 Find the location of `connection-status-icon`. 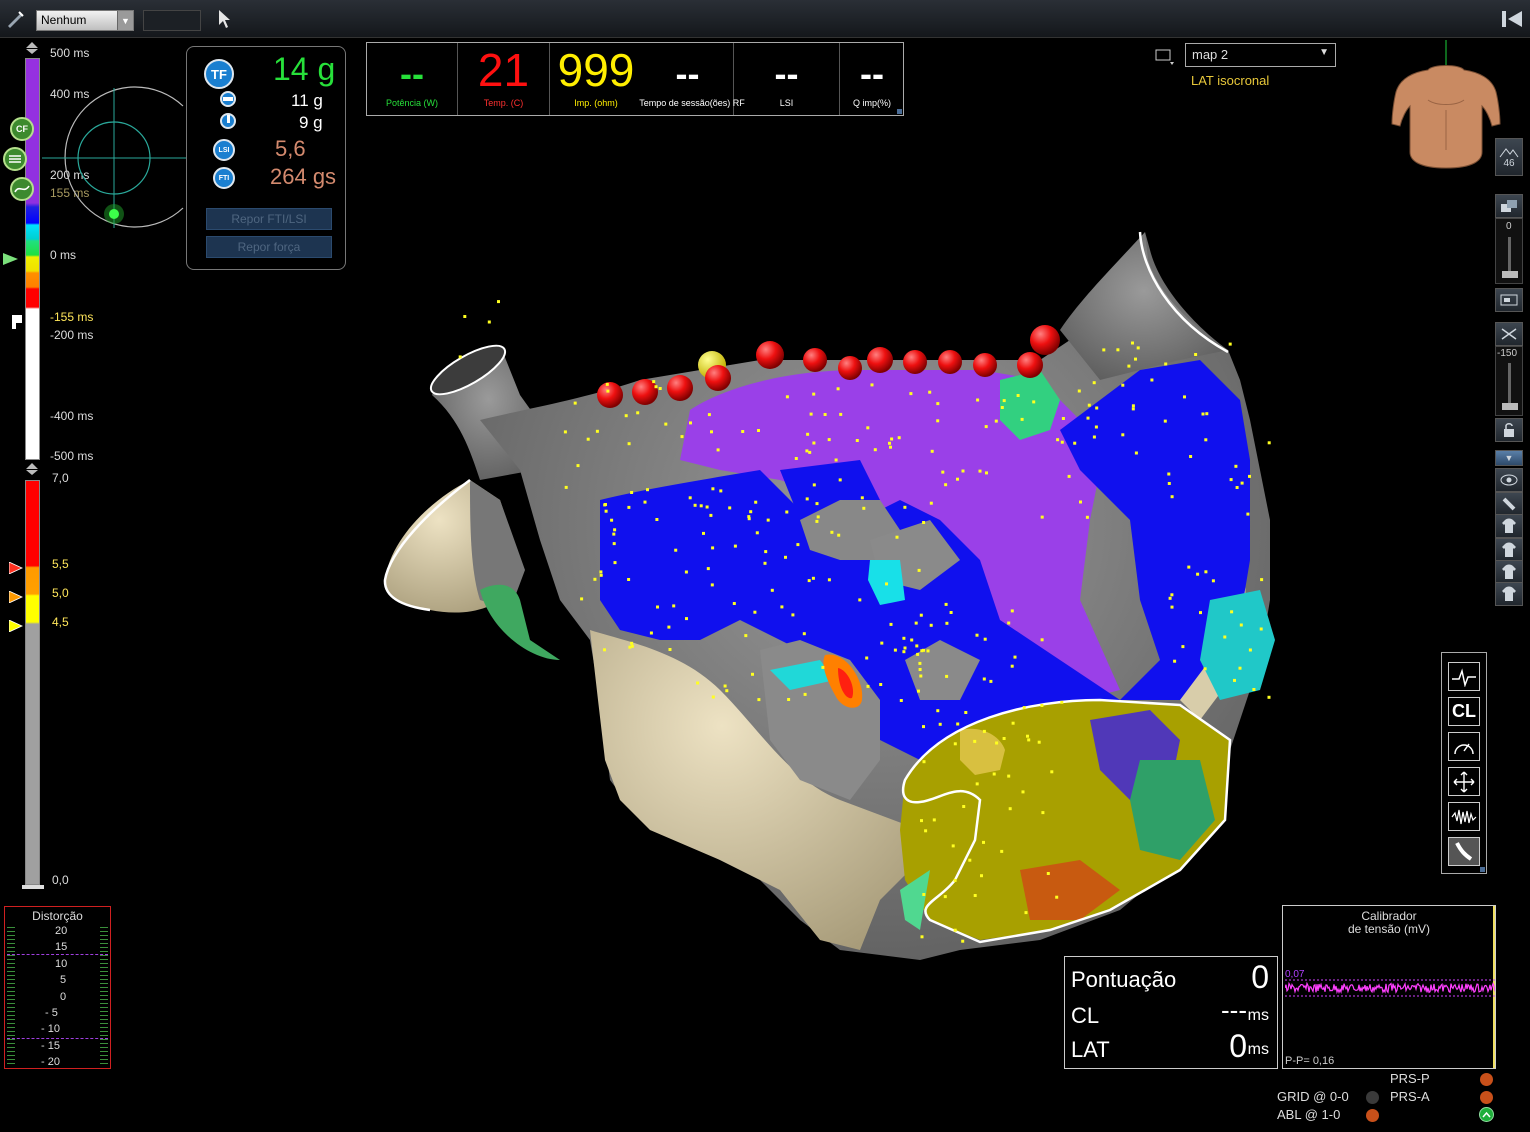

connection-status-icon is located at coordinates (1486, 1114).